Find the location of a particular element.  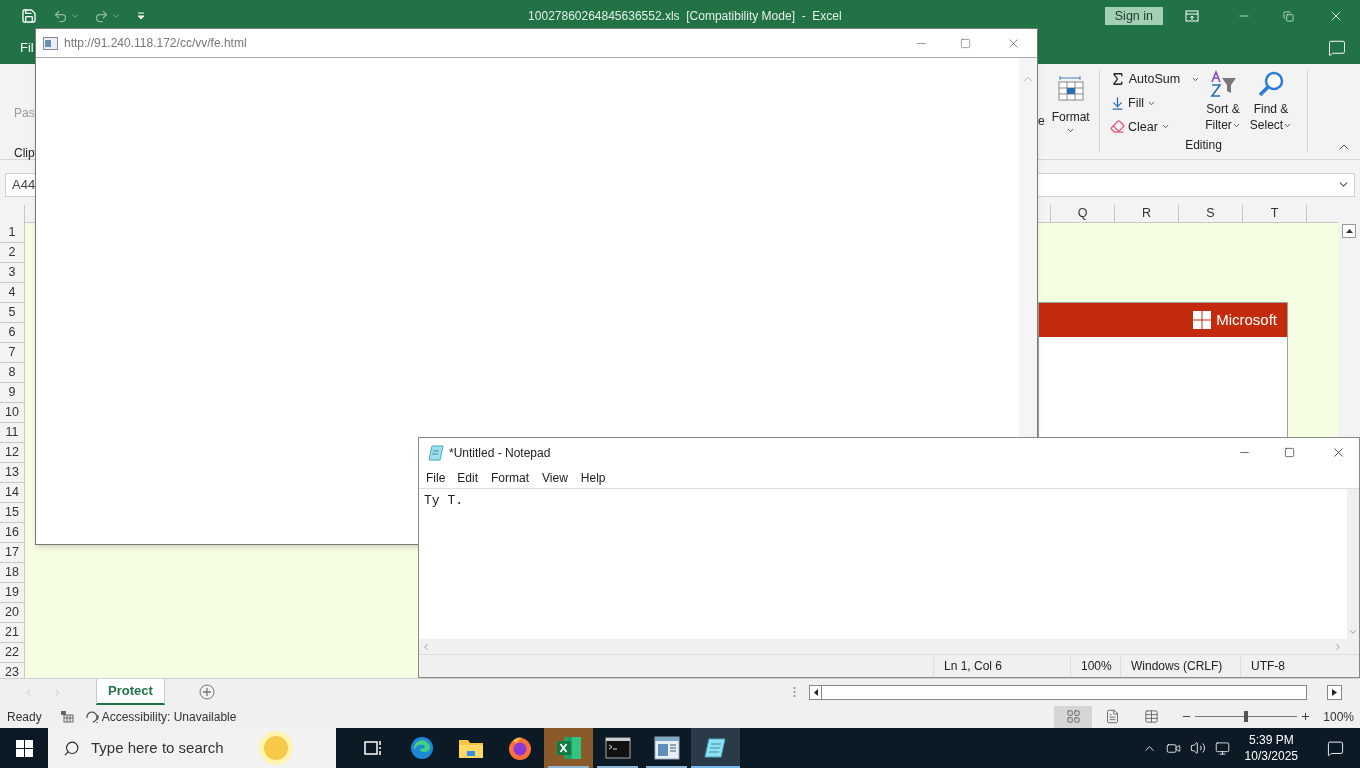

folder-icon is located at coordinates (470, 748).